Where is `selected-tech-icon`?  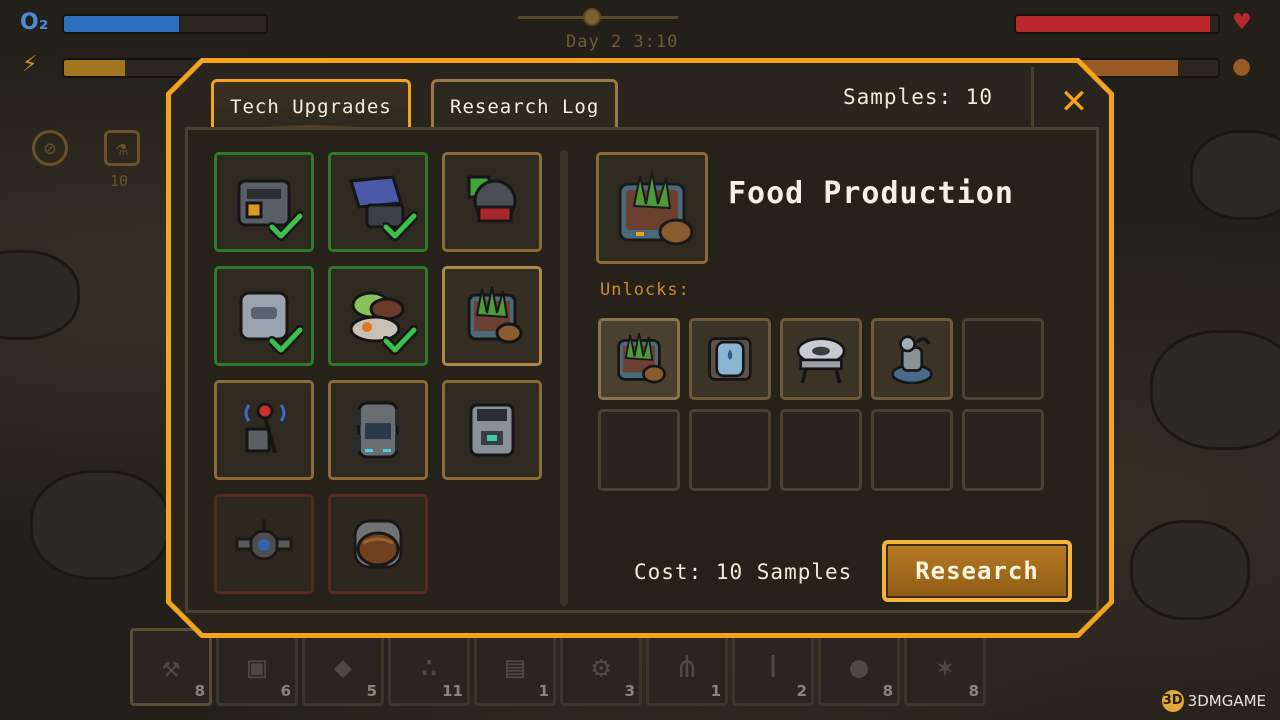 selected-tech-icon is located at coordinates (652, 208).